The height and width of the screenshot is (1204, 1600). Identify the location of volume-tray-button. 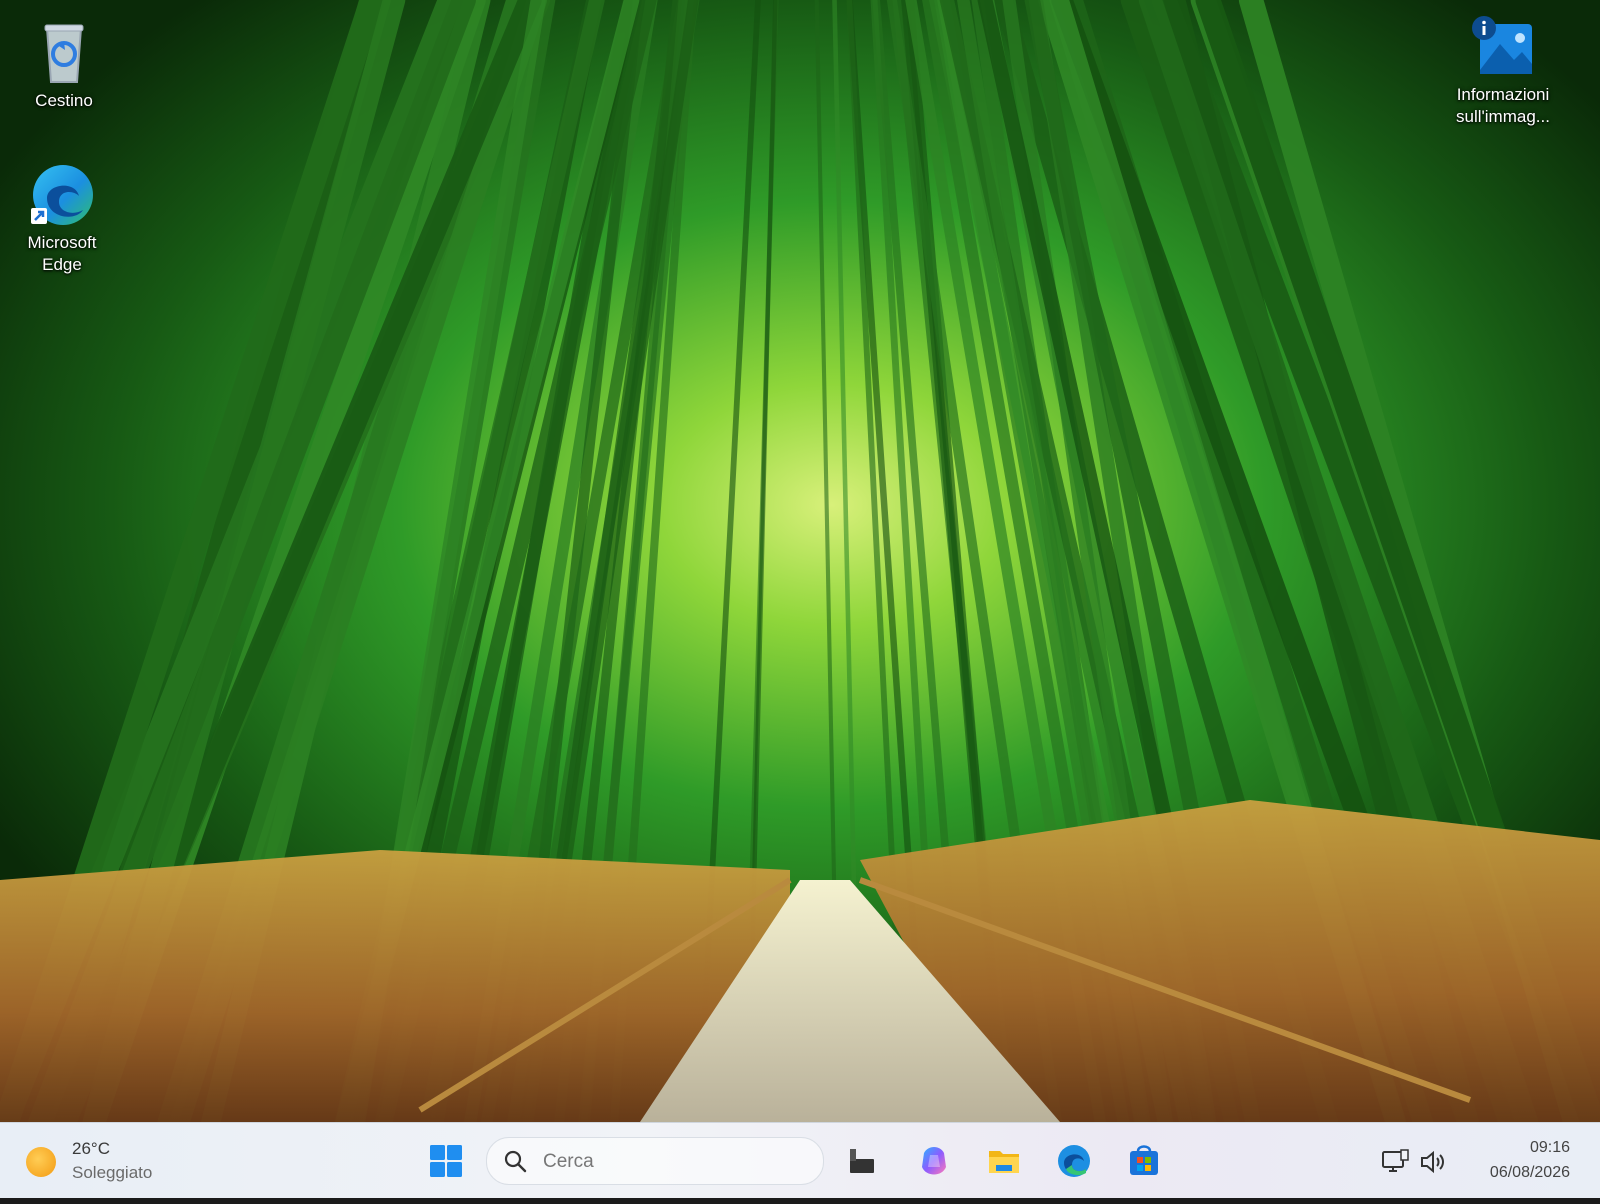
(1433, 1162).